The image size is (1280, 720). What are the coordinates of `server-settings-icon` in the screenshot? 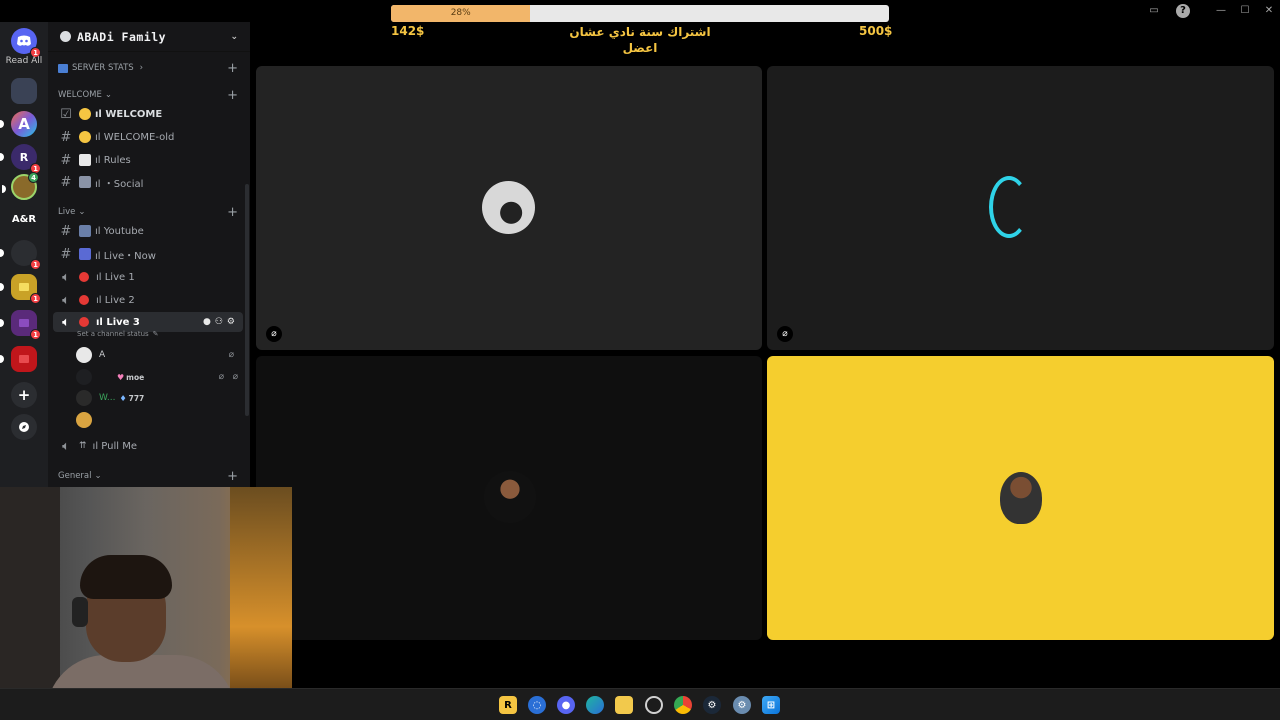 It's located at (65, 36).